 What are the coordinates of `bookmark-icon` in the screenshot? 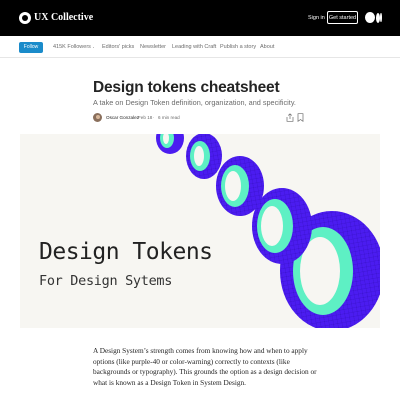 It's located at (300, 117).